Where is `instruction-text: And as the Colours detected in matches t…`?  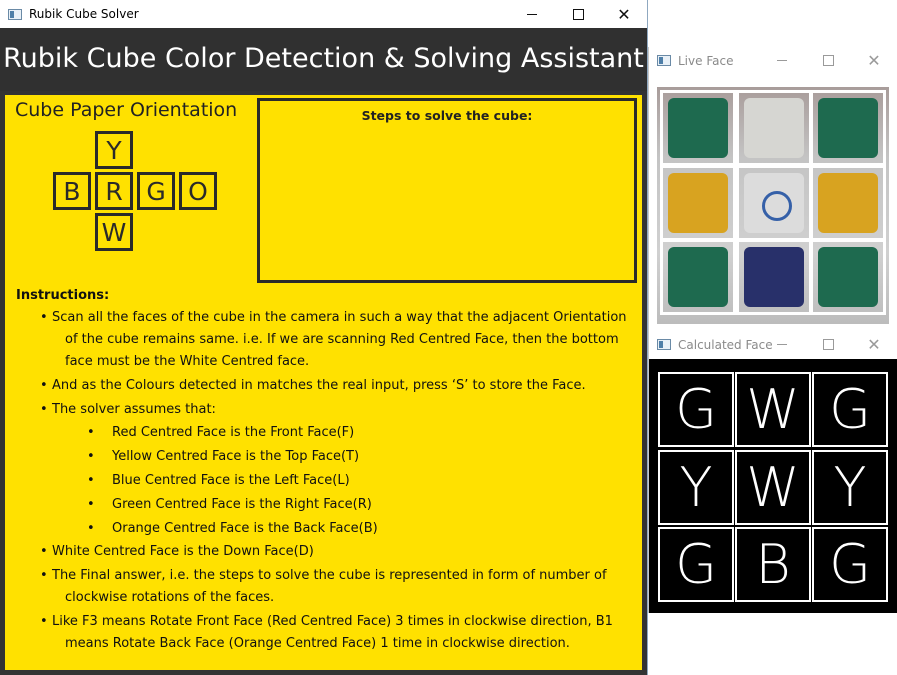
instruction-text: And as the Colours detected in matches t… is located at coordinates (319, 385).